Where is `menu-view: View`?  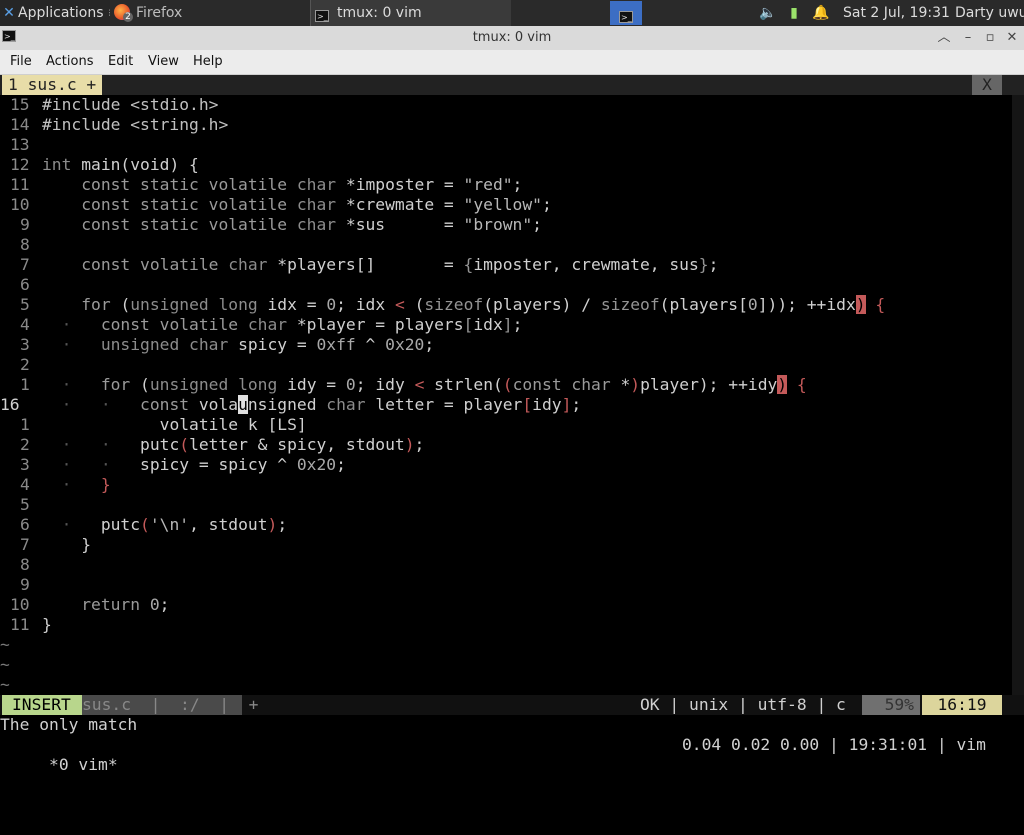 menu-view: View is located at coordinates (163, 62).